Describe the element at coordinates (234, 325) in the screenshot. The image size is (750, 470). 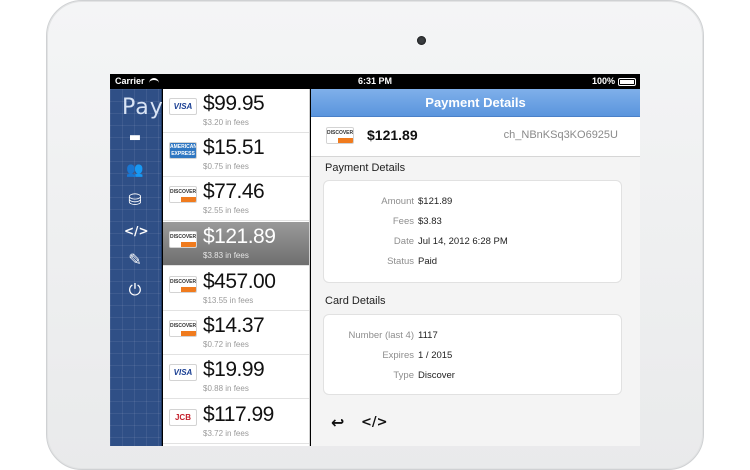
I see `charge-amount: $14.37` at that location.